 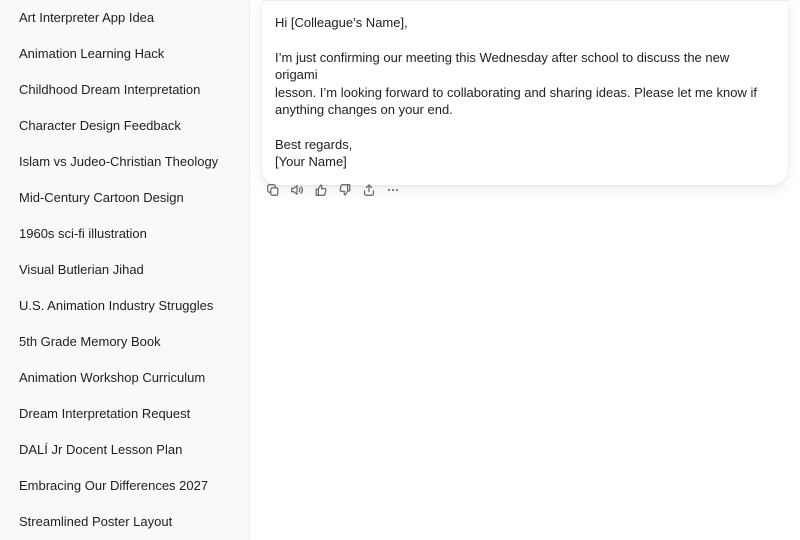 What do you see at coordinates (314, 144) in the screenshot?
I see `message-closing: Best regards,` at bounding box center [314, 144].